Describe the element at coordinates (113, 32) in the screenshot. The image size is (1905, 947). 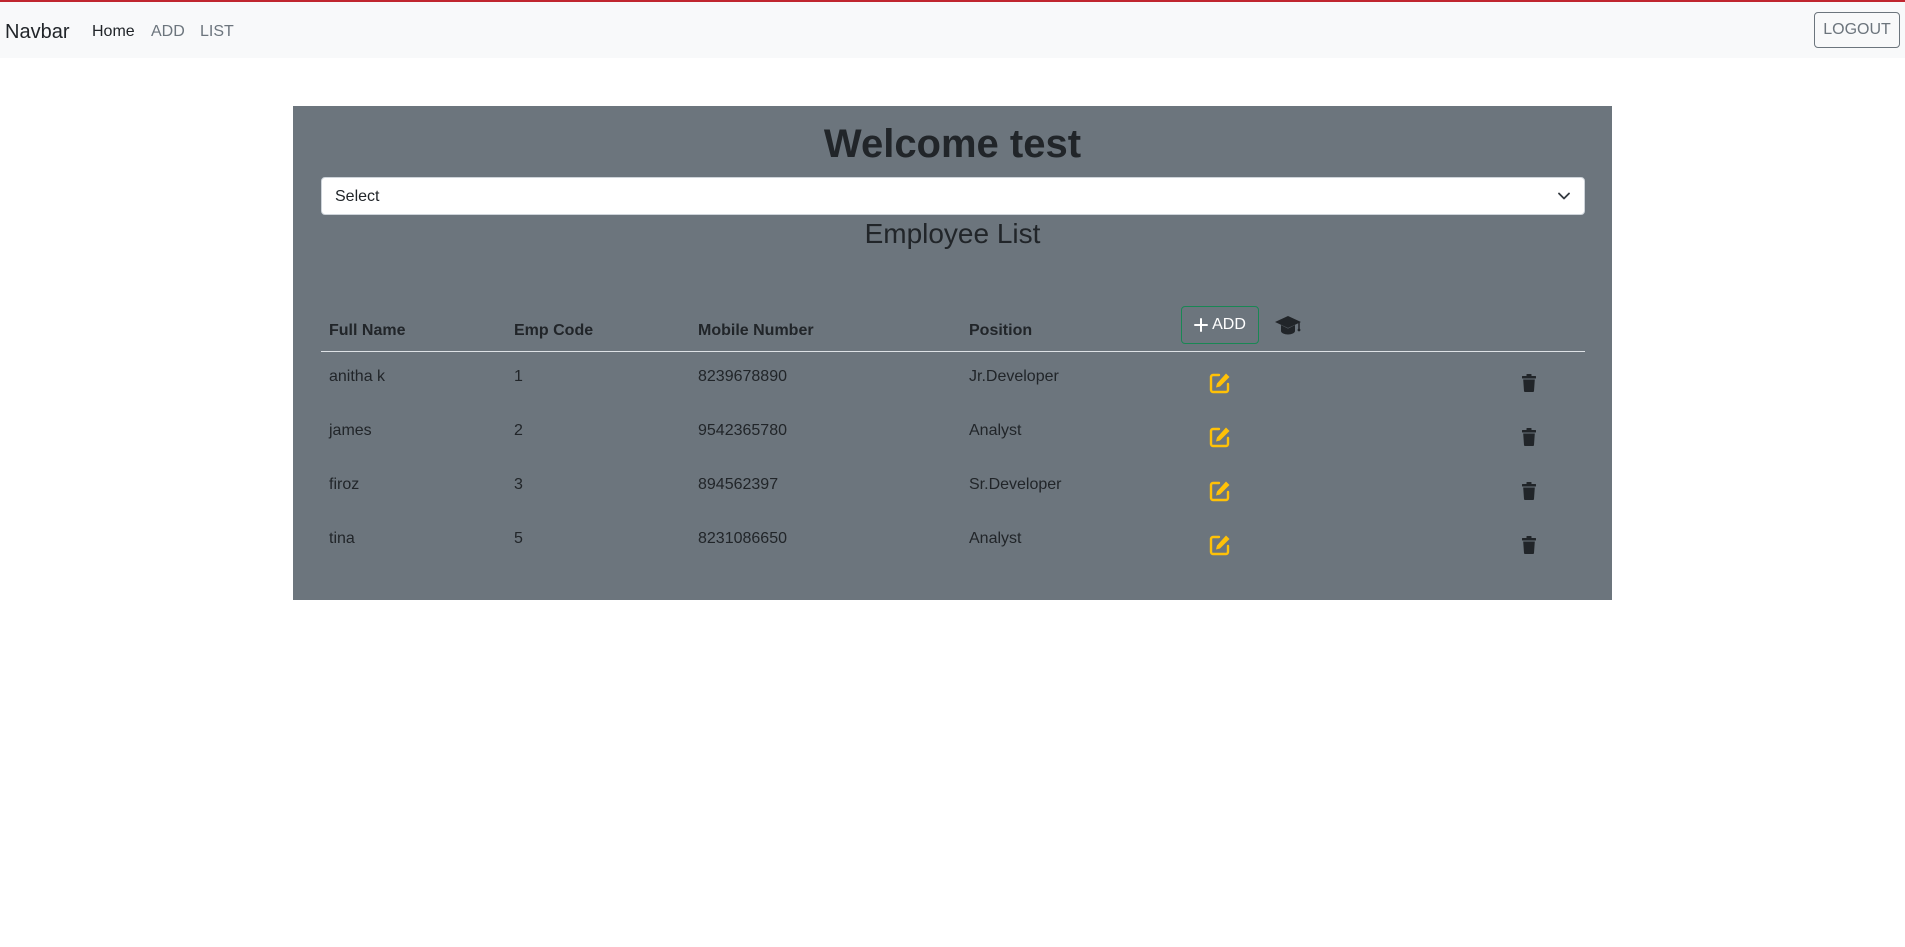
I see `nav-link-home: Home` at that location.